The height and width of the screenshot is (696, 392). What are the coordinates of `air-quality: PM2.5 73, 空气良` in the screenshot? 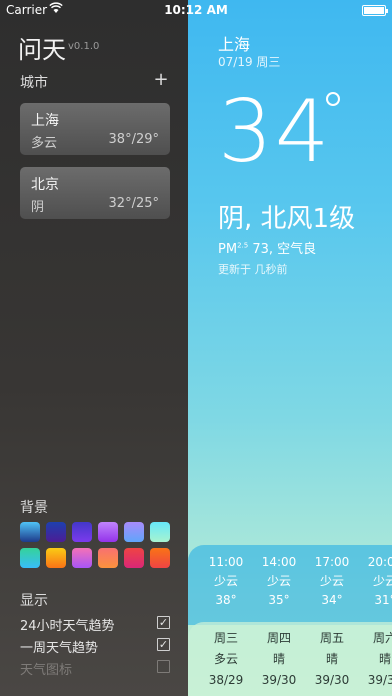 It's located at (267, 247).